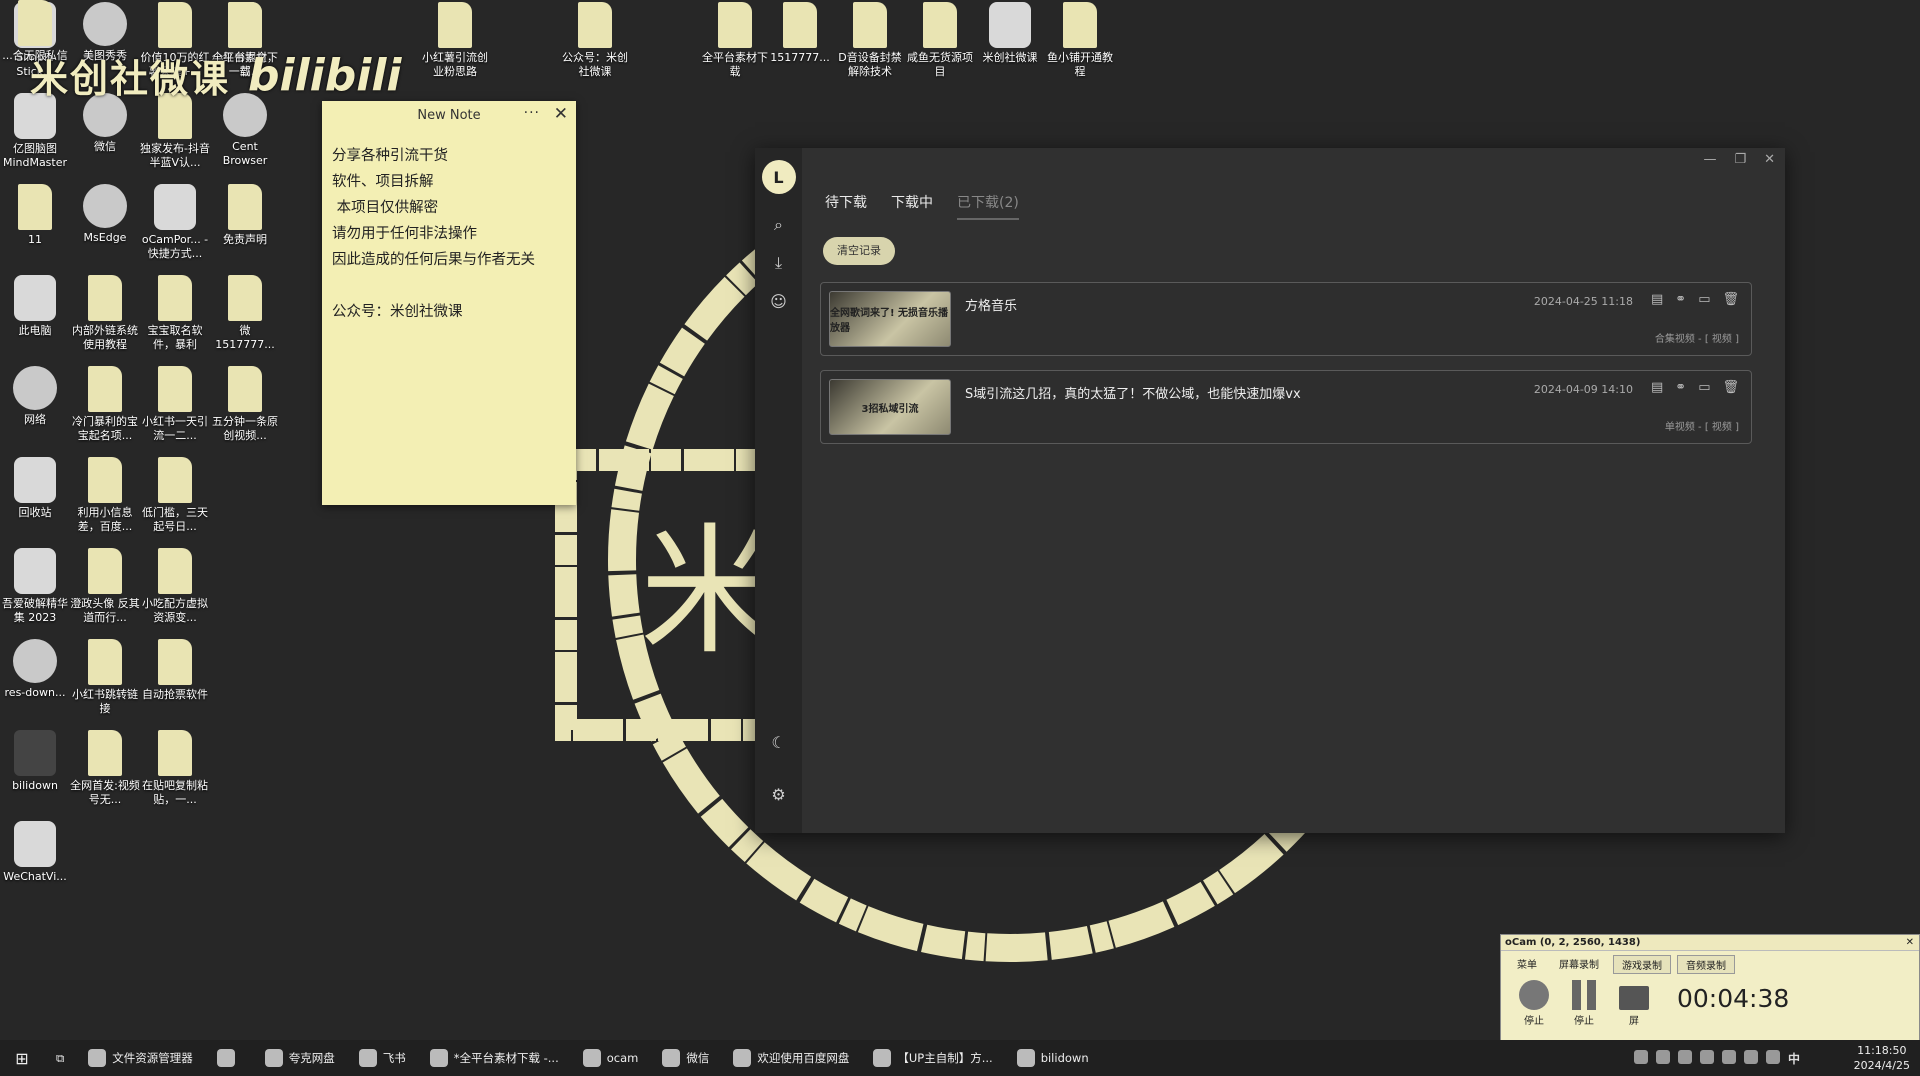 Image resolution: width=1920 pixels, height=1076 pixels. What do you see at coordinates (60, 1058) in the screenshot?
I see `task-view-icon: ⧉` at bounding box center [60, 1058].